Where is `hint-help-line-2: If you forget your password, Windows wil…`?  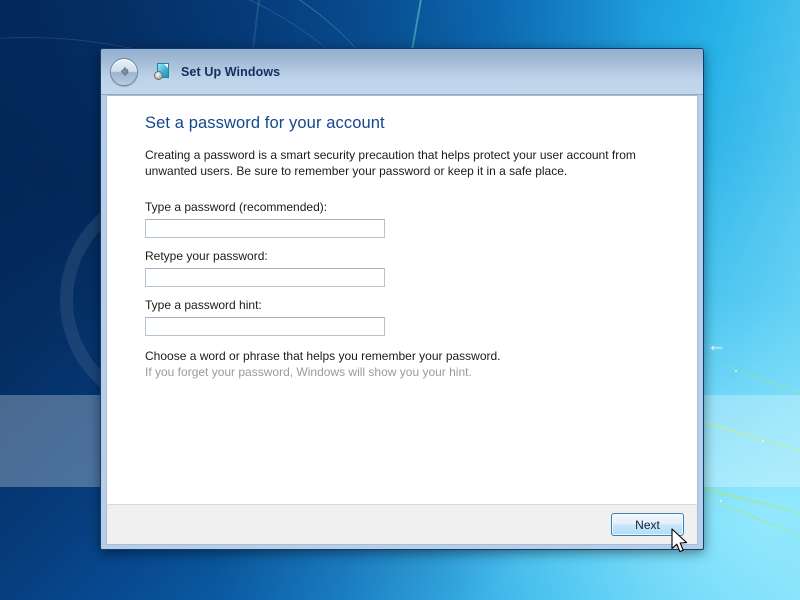 hint-help-line-2: If you forget your password, Windows wil… is located at coordinates (308, 371).